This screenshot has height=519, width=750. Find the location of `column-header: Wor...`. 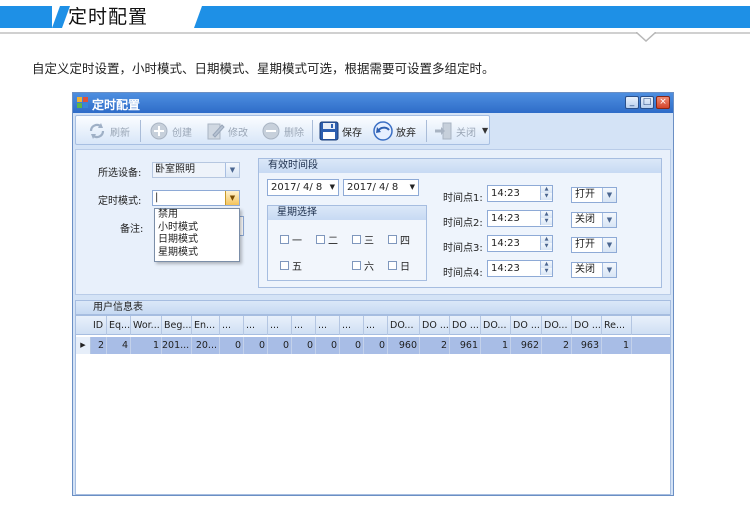

column-header: Wor... is located at coordinates (146, 325).